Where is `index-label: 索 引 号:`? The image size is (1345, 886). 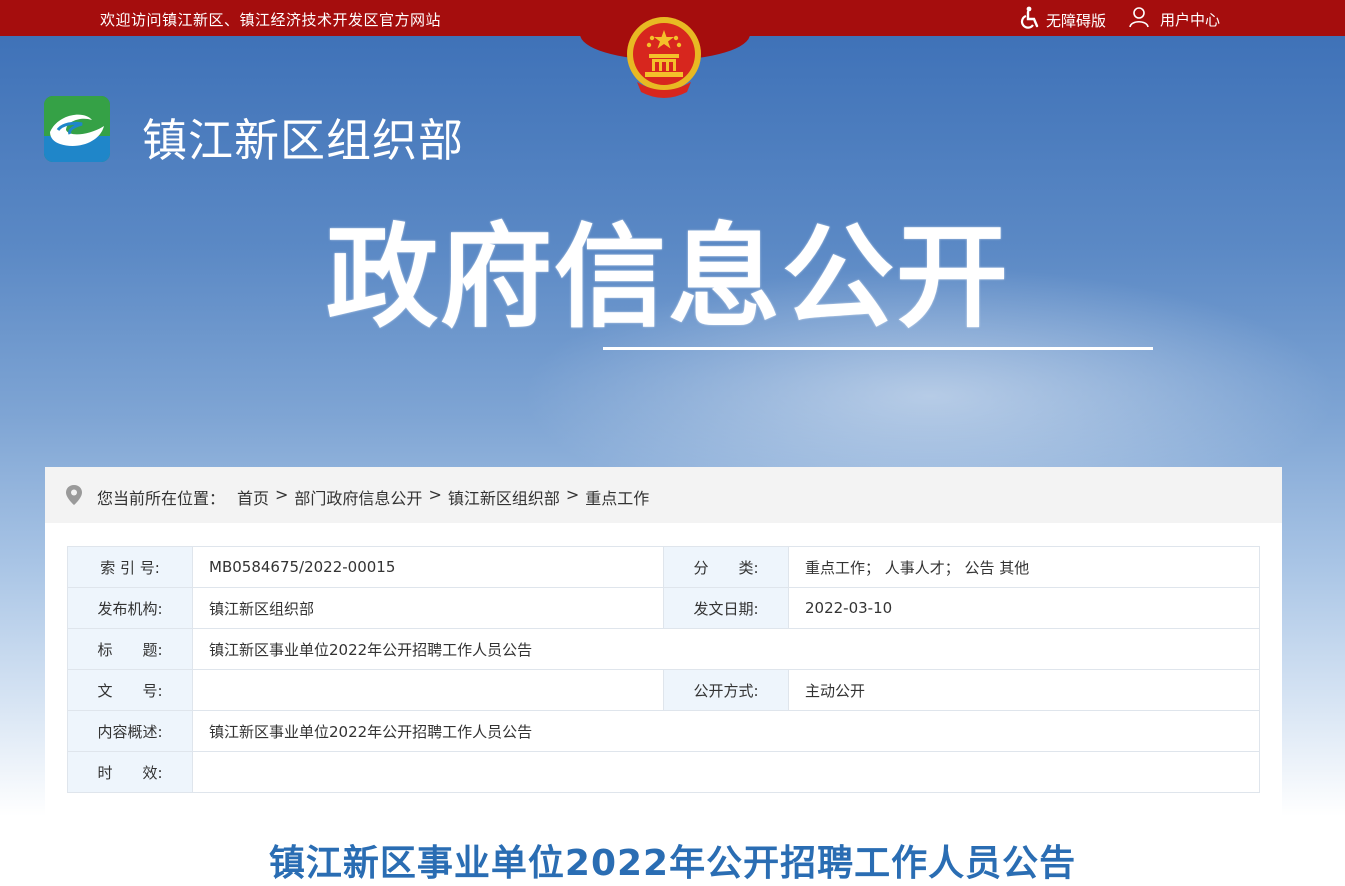 index-label: 索 引 号: is located at coordinates (130, 567).